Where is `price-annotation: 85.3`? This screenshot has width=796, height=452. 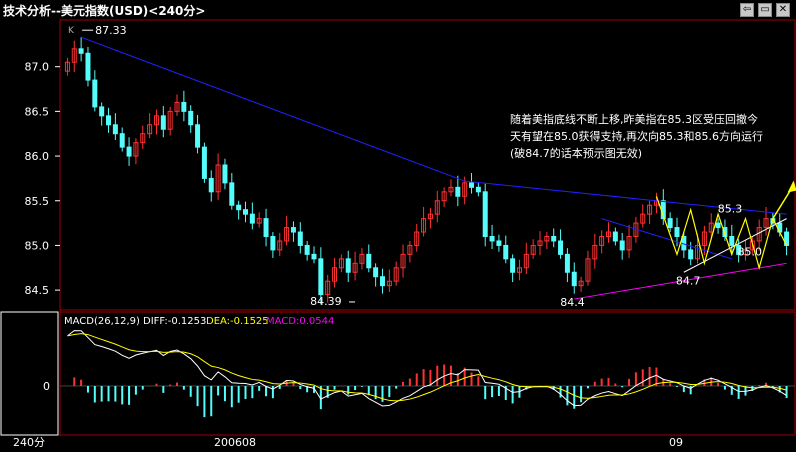
price-annotation: 85.3 is located at coordinates (730, 209).